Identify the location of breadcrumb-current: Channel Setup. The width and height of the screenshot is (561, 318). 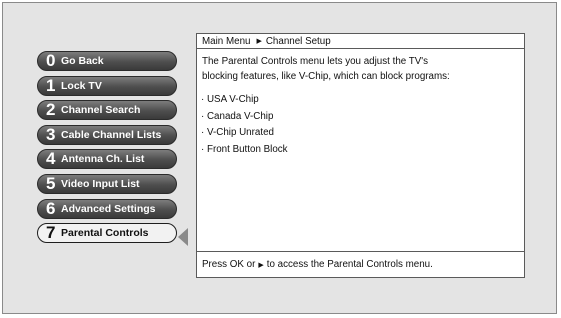
(298, 41).